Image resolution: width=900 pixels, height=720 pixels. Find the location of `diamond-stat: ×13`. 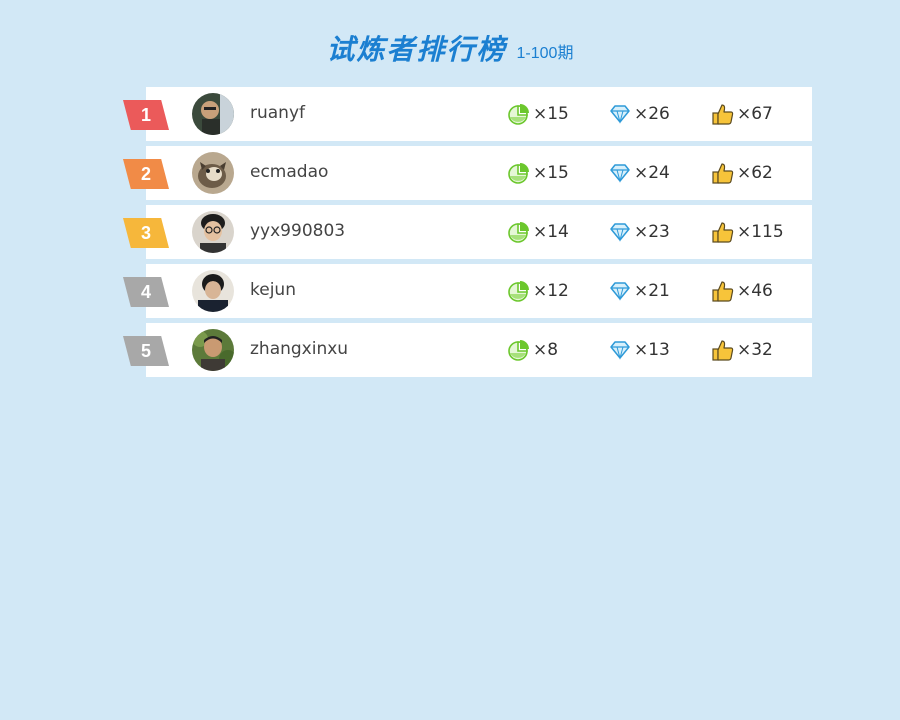

diamond-stat: ×13 is located at coordinates (639, 350).